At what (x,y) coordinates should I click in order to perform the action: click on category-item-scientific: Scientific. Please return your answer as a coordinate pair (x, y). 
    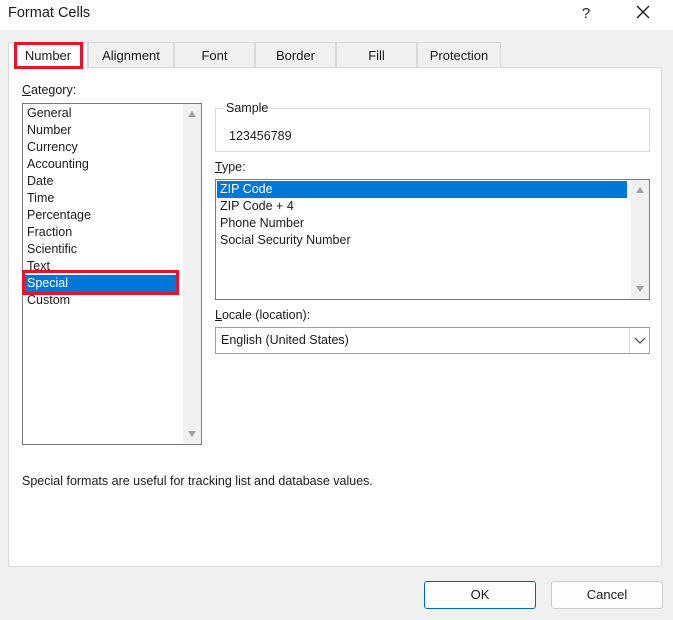
    Looking at the image, I should click on (102, 249).